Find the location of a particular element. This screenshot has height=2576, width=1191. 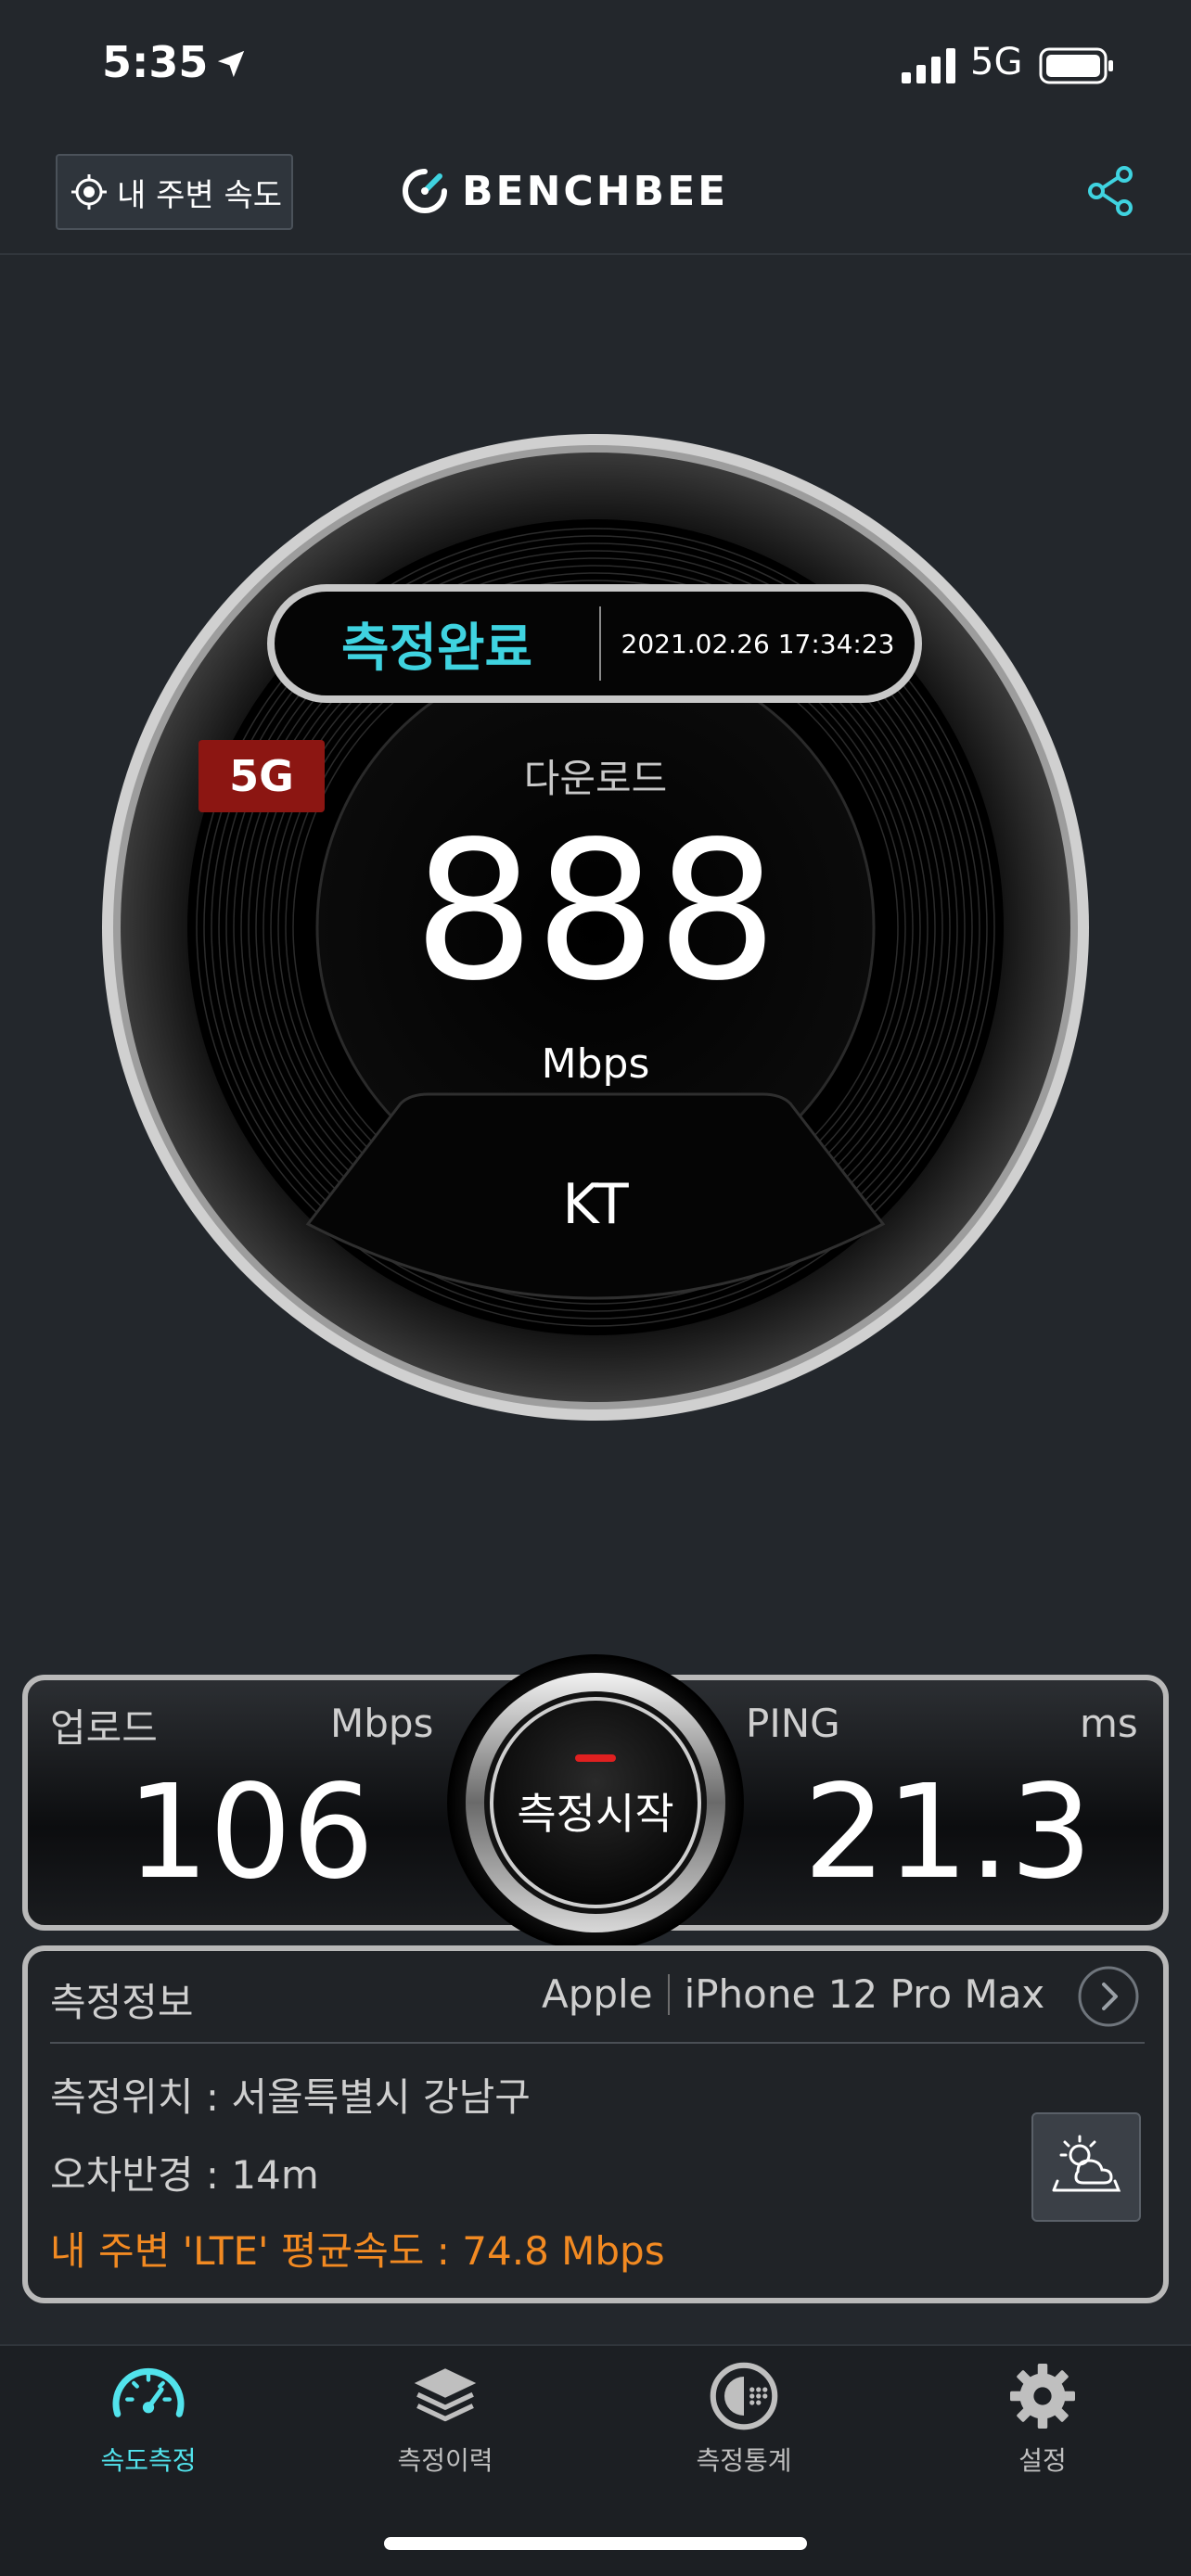

tab-statistics: 측정통계 is located at coordinates (744, 2418).